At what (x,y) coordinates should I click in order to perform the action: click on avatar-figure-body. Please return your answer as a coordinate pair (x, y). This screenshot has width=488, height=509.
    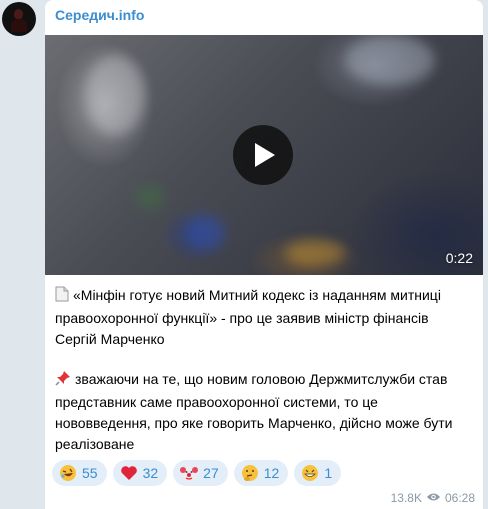
    Looking at the image, I should click on (19, 25).